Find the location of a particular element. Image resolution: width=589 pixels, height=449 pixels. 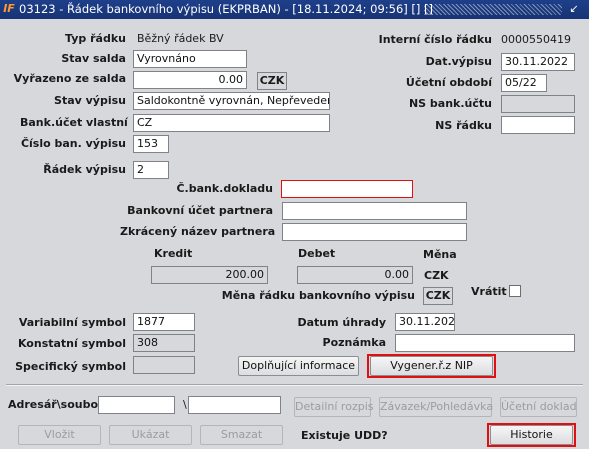

mena-label: Měna is located at coordinates (440, 254).